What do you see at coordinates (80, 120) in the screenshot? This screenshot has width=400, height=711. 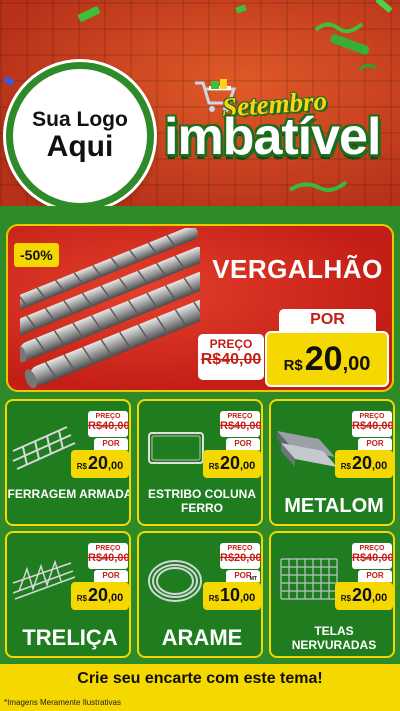 I see `logo-text-line1: Sua Logo` at bounding box center [80, 120].